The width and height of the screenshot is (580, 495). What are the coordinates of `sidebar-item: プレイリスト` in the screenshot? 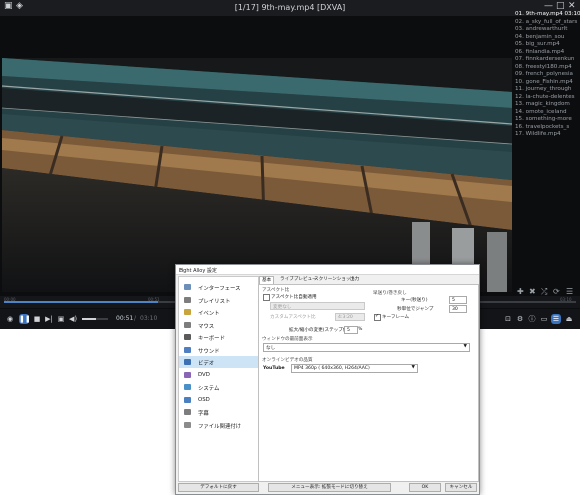 It's located at (218, 300).